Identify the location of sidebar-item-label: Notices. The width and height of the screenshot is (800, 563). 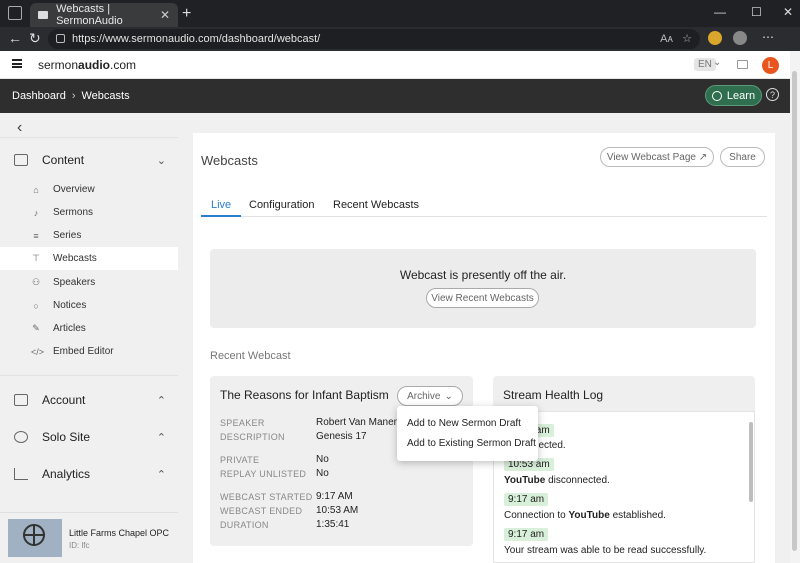
(70, 305).